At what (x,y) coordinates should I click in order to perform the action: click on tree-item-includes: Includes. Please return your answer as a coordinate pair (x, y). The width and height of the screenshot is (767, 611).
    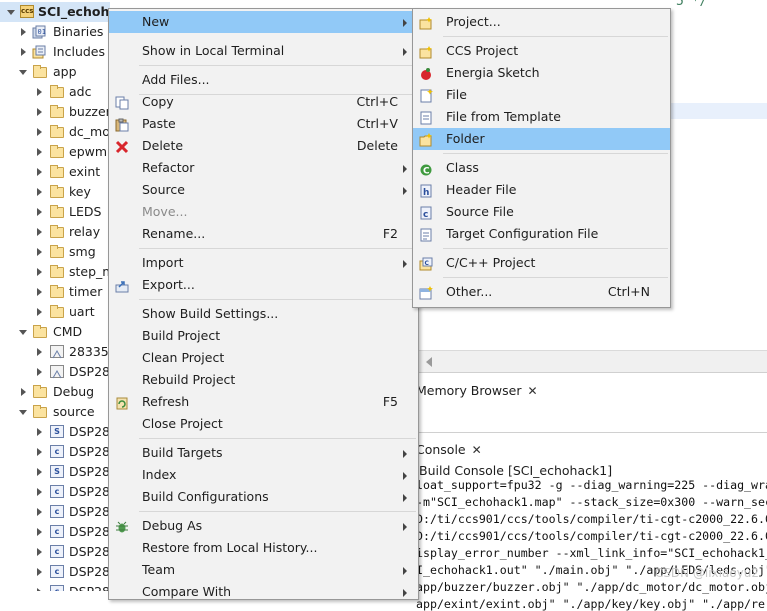
    Looking at the image, I should click on (55, 52).